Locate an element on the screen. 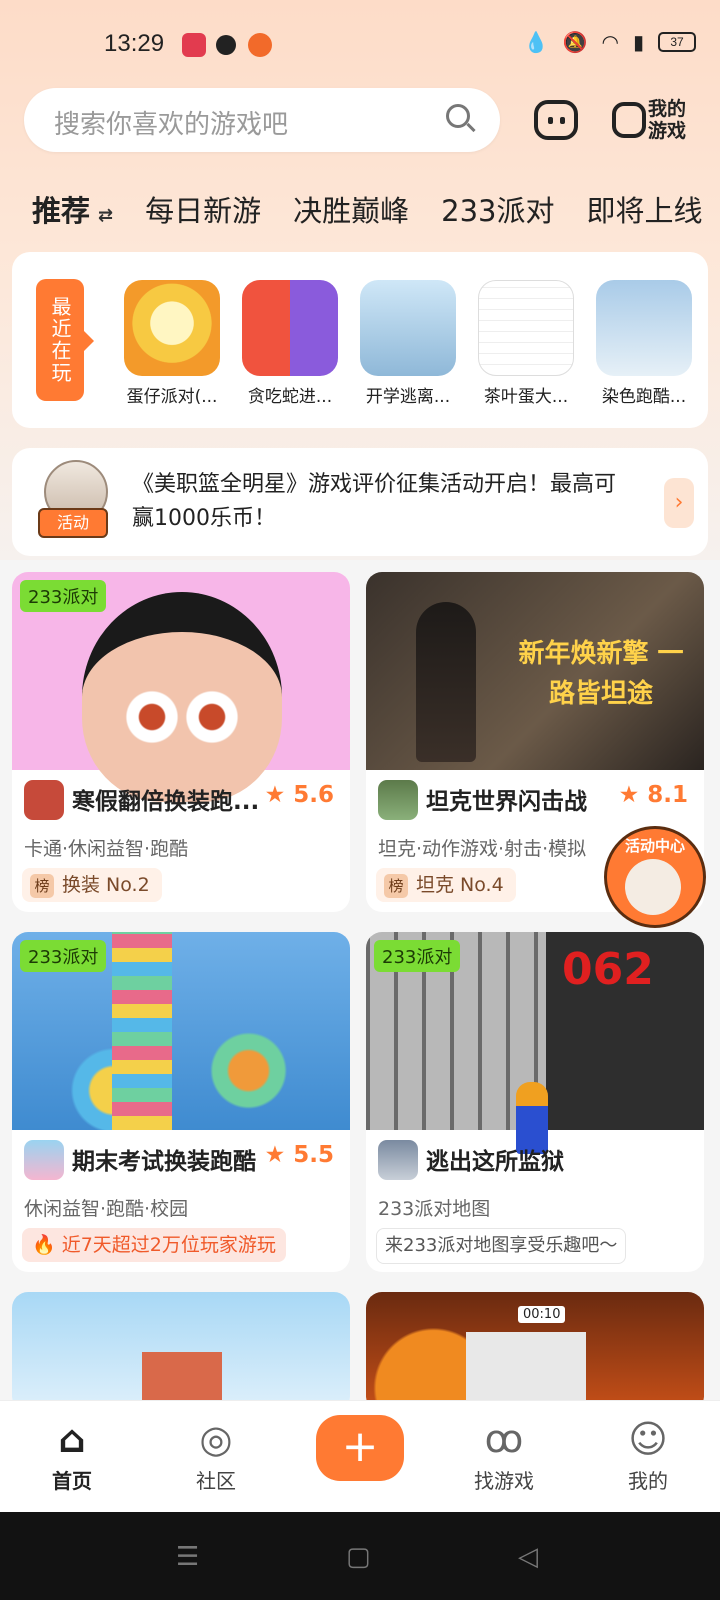 The image size is (720, 1600). search-bar: 搜索你喜欢的游戏吧 is located at coordinates (262, 120).